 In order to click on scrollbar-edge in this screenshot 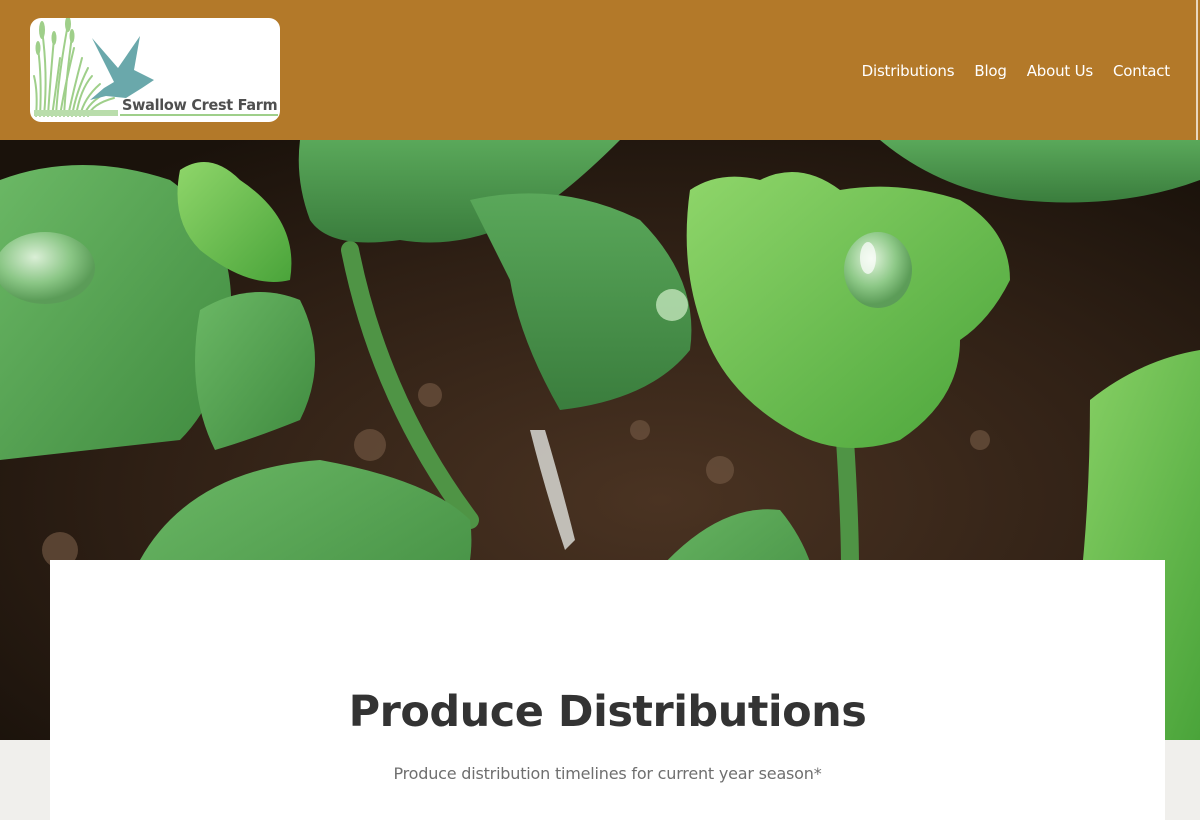, I will do `click(1197, 70)`.